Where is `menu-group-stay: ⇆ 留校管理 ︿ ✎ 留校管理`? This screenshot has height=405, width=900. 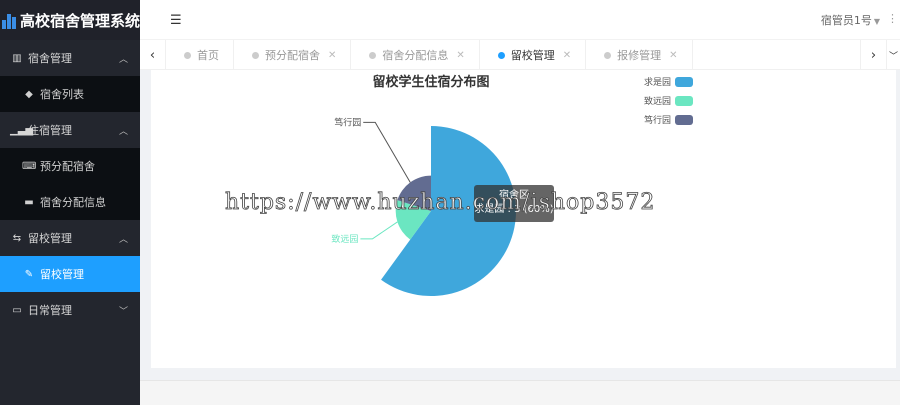
menu-group-stay: ⇆ 留校管理 ︿ ✎ 留校管理 is located at coordinates (70, 256).